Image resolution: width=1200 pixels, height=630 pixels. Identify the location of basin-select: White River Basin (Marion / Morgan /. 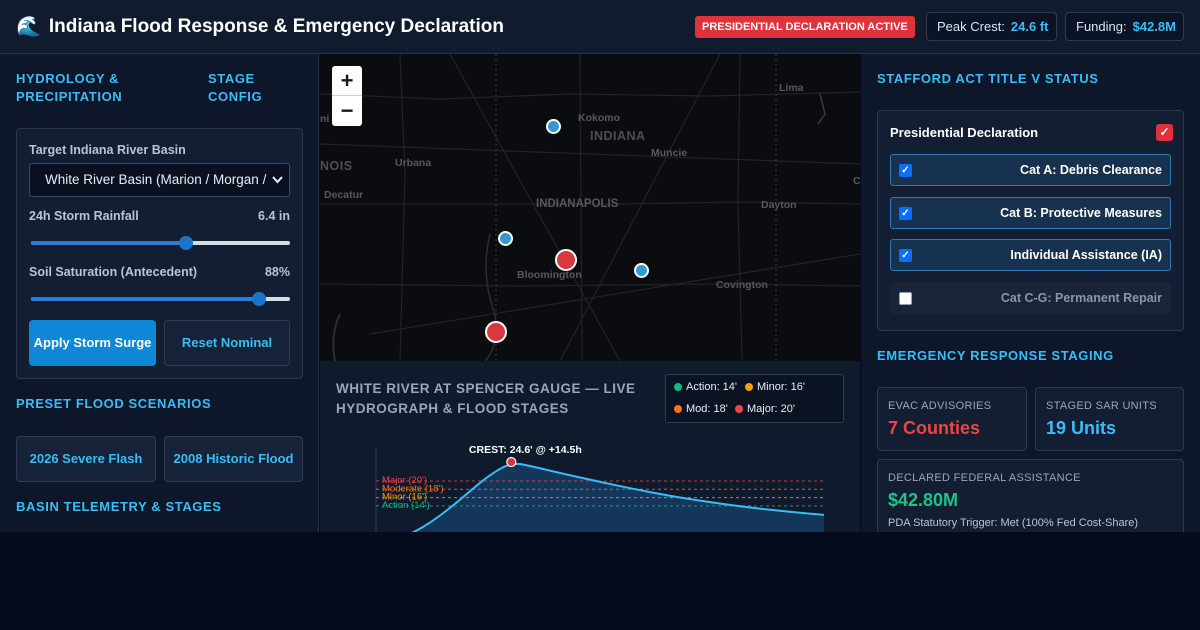
(159, 180).